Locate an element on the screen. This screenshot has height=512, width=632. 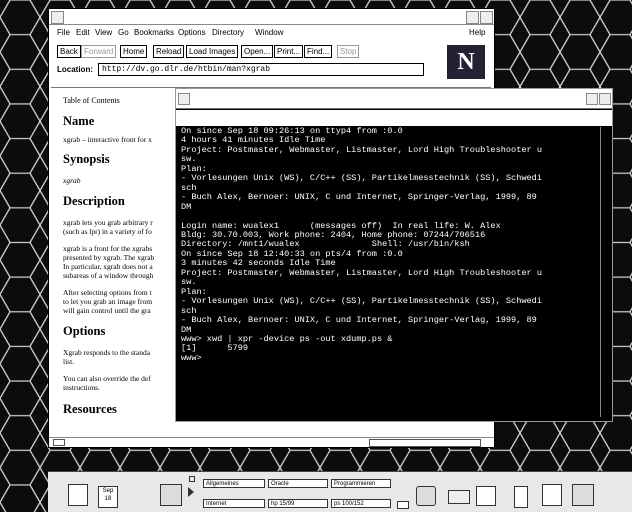
name-text: xgrab – interactive front for x is located at coordinates (107, 139).